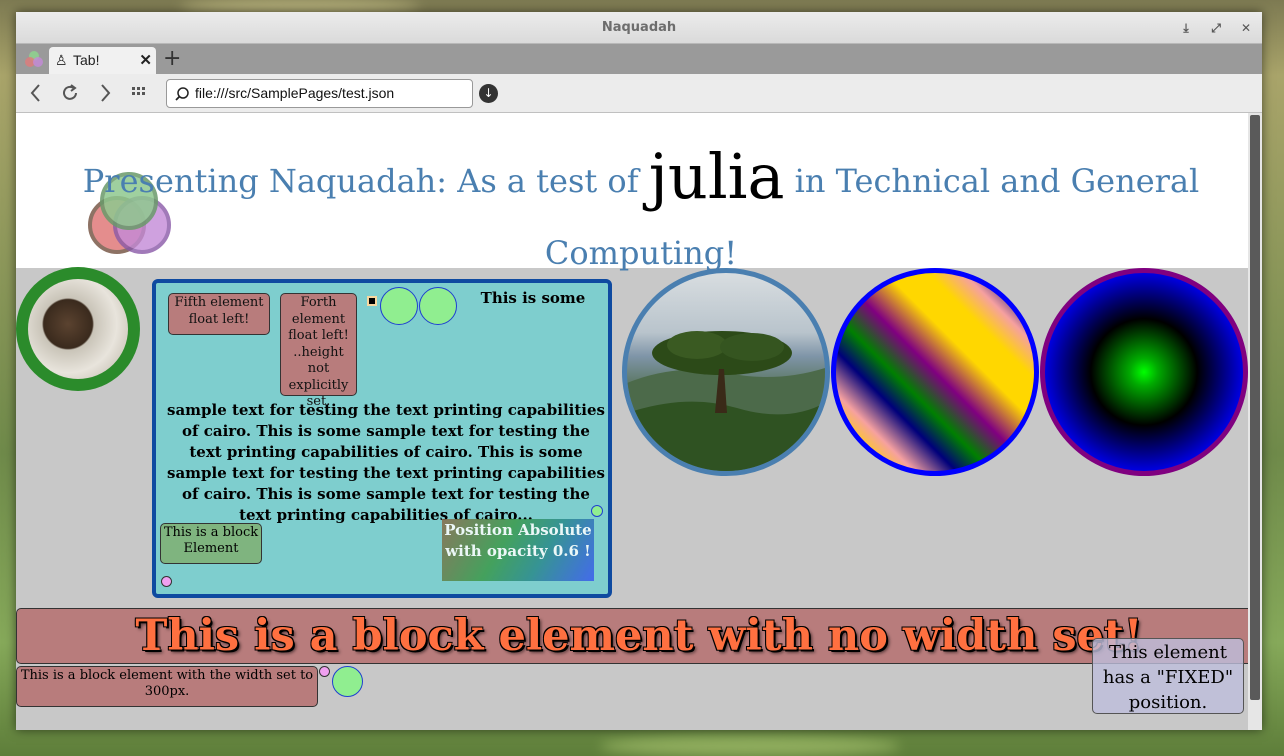 The image size is (1284, 756). Describe the element at coordinates (1216, 28) in the screenshot. I see `maximize-icon: ⤢` at that location.